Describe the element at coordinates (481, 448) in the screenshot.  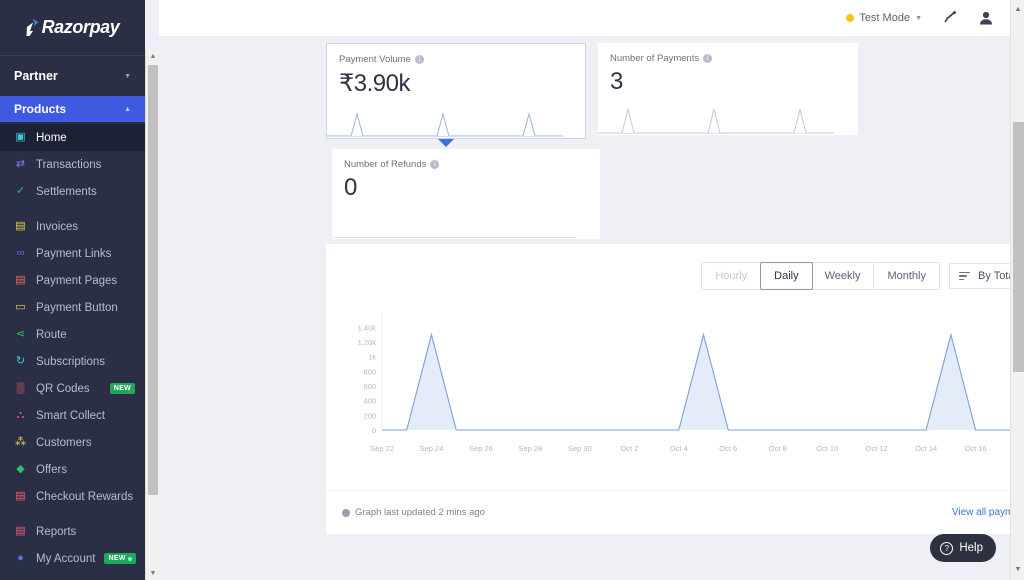
I see `x-tick-label: Sep 26` at that location.